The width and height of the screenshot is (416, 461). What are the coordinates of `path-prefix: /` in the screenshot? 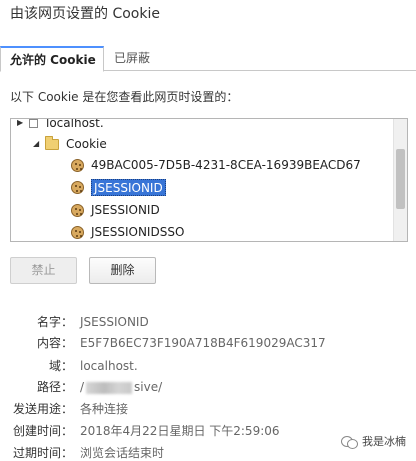 It's located at (82, 387).